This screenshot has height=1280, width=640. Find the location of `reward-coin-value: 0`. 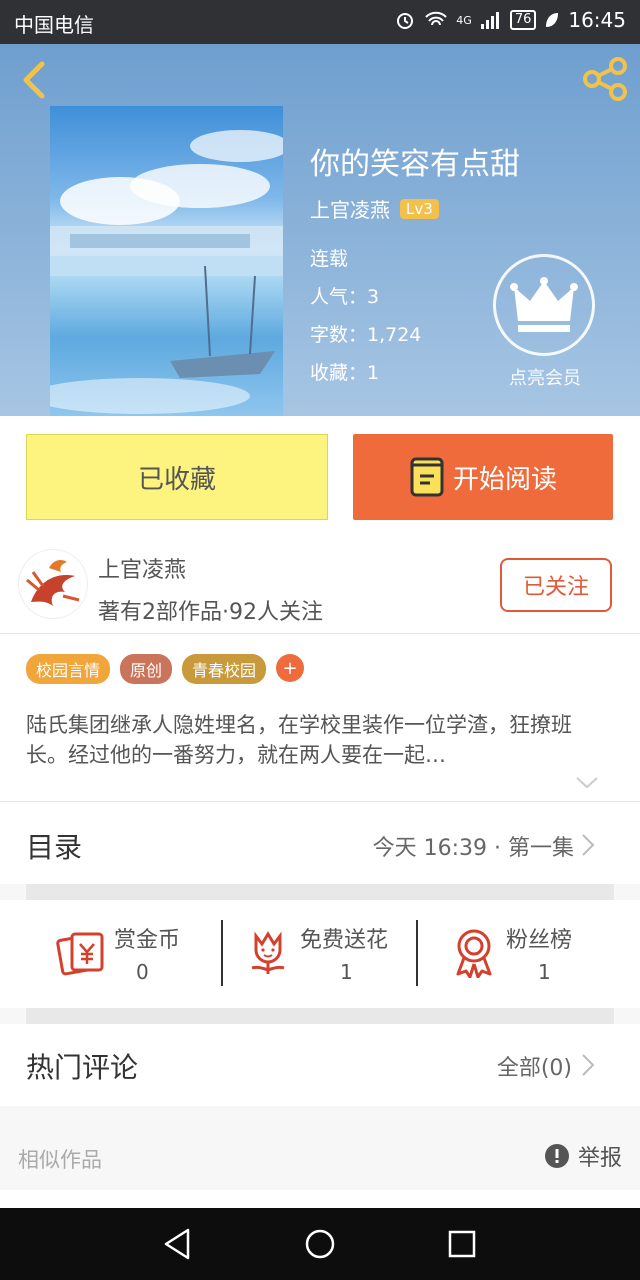

reward-coin-value: 0 is located at coordinates (142, 972).